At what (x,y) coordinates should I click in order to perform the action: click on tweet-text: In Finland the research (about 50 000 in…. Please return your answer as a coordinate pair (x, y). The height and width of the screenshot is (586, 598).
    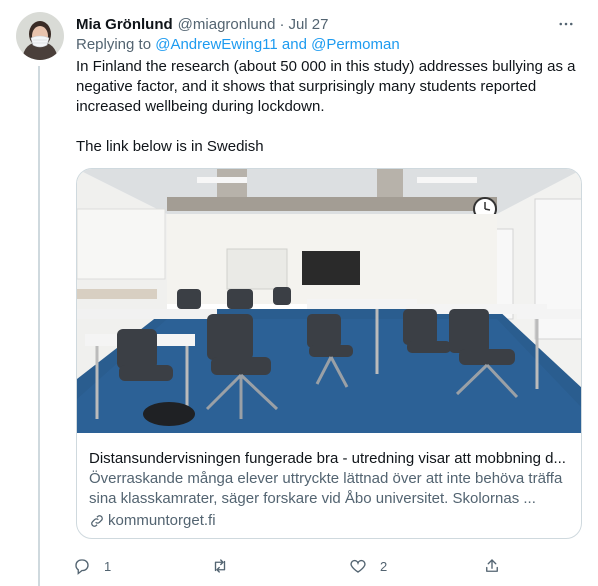
    Looking at the image, I should click on (329, 107).